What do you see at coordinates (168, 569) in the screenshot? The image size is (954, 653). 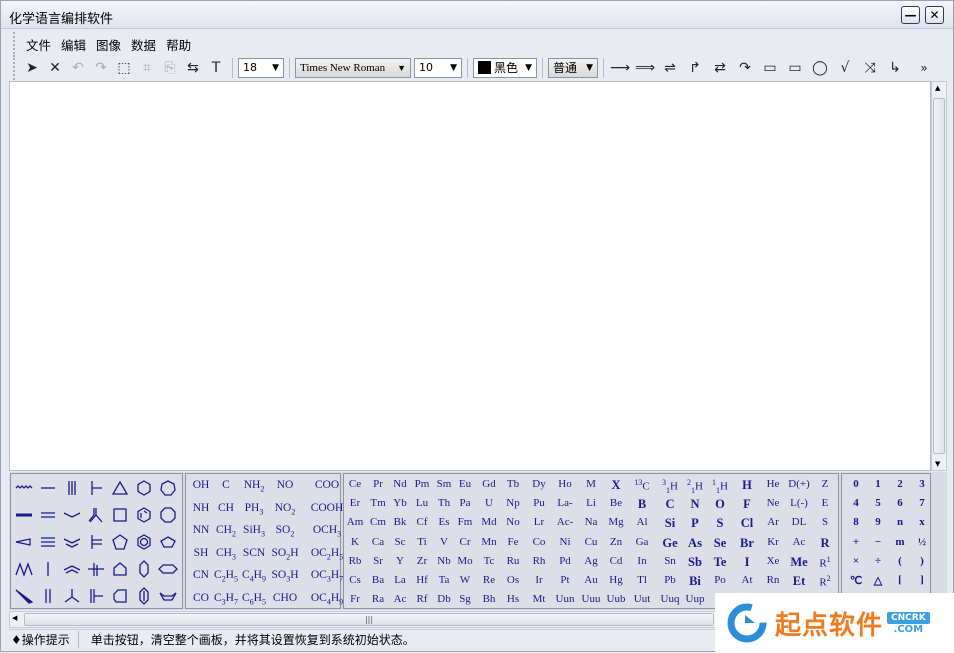 I see `structure-flat-hexagon-icon` at bounding box center [168, 569].